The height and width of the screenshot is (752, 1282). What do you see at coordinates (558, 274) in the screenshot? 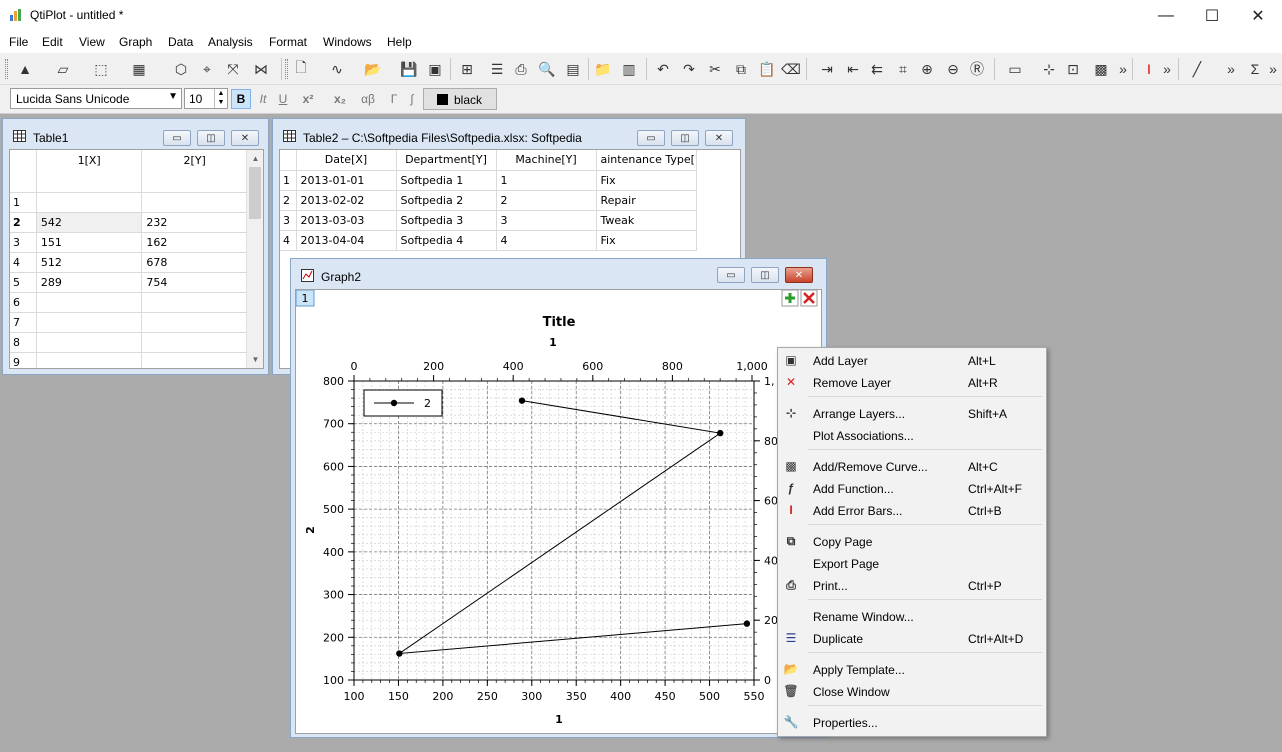
I see `graph2-titlebar: Graph2 ▭ ◫ ✕` at bounding box center [558, 274].